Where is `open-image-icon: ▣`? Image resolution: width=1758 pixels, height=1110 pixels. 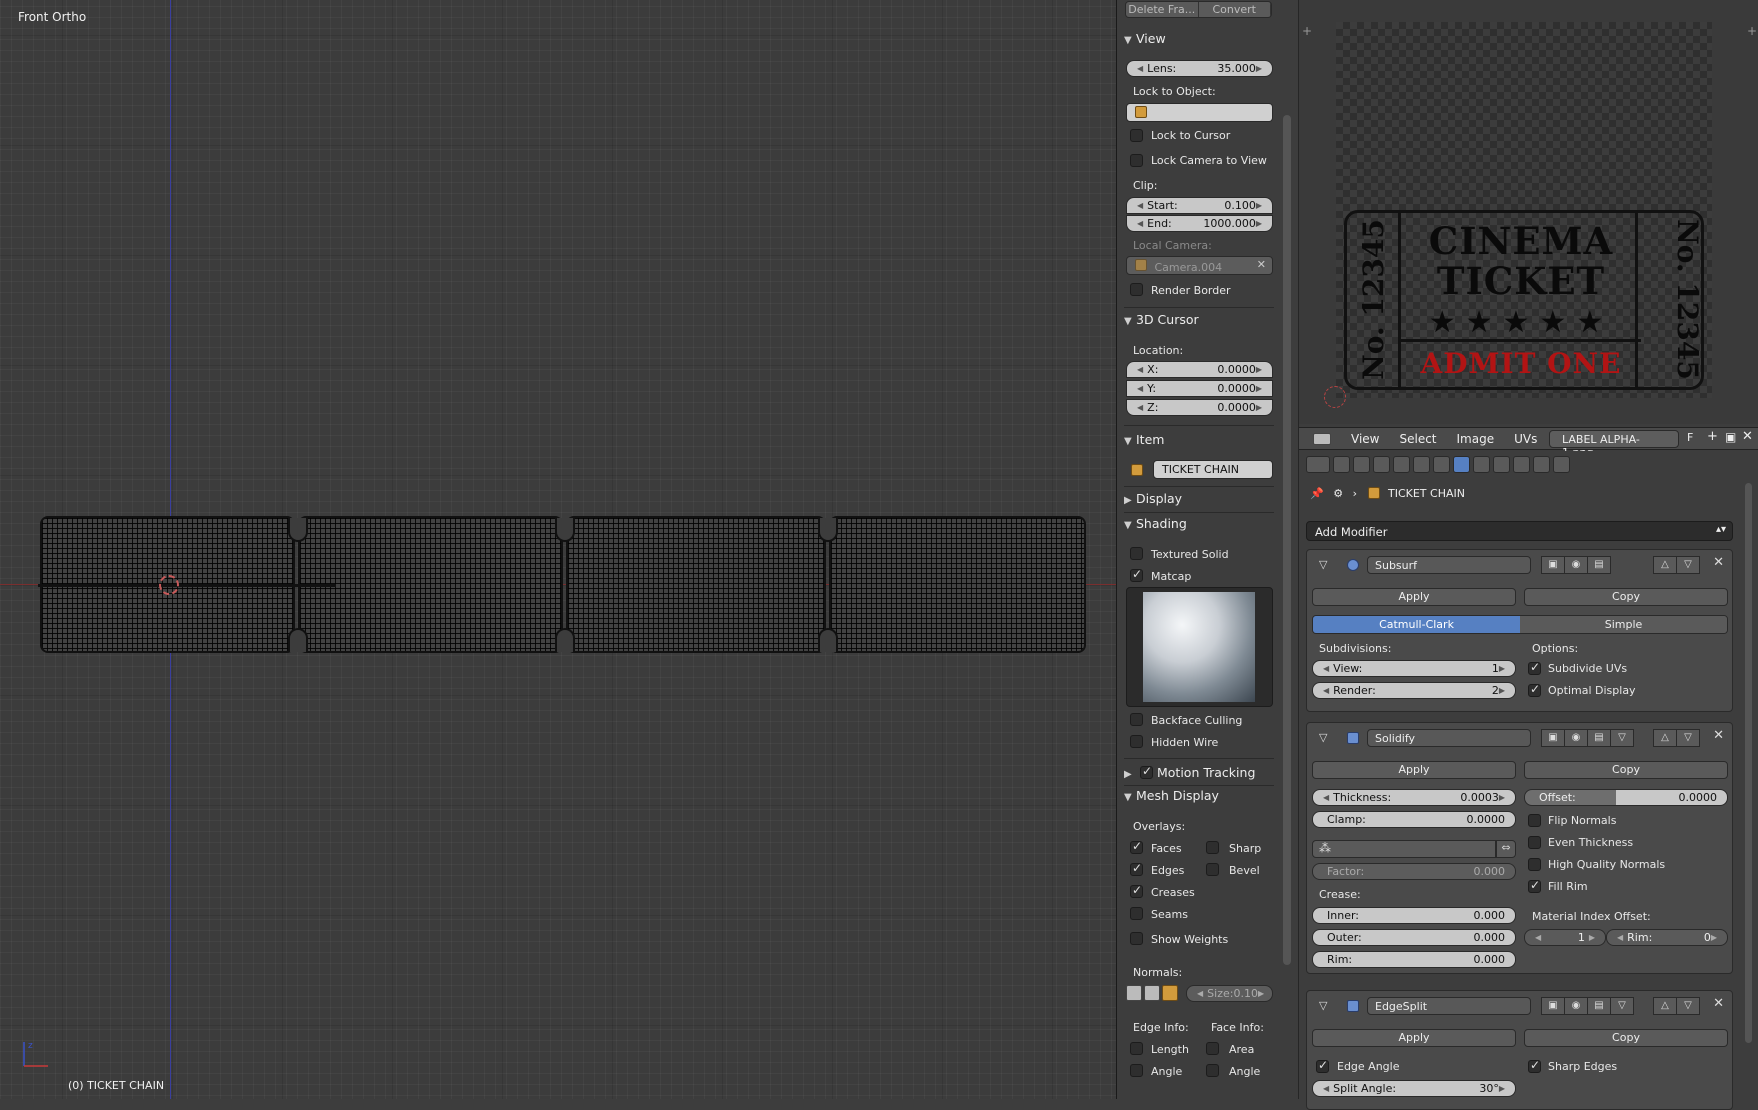
open-image-icon: ▣ is located at coordinates (1730, 437).